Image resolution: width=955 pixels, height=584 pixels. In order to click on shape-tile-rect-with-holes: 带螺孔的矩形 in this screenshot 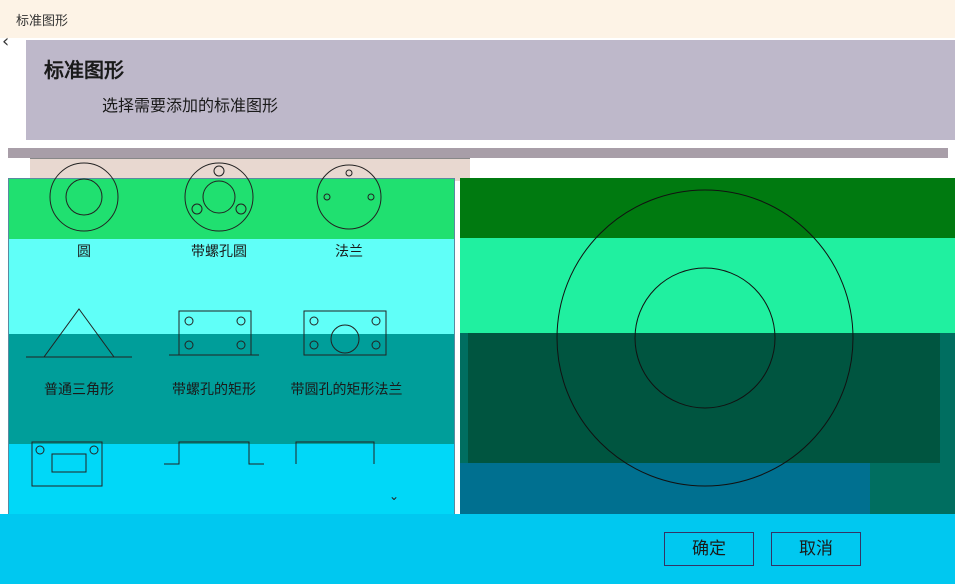, I will do `click(214, 349)`.